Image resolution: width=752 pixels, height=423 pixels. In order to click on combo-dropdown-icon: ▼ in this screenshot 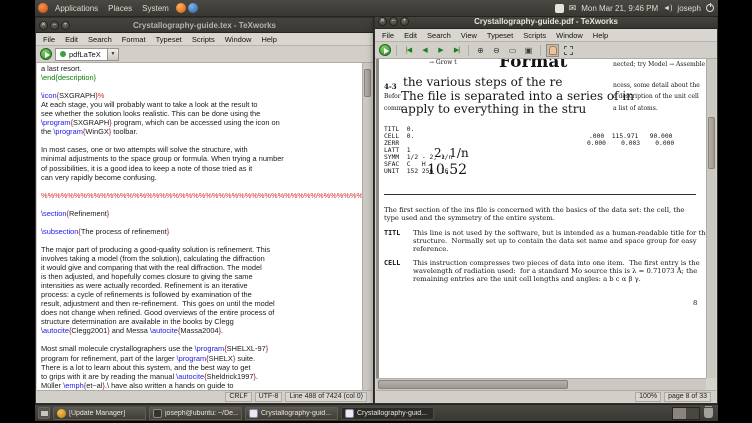, I will do `click(113, 54)`.